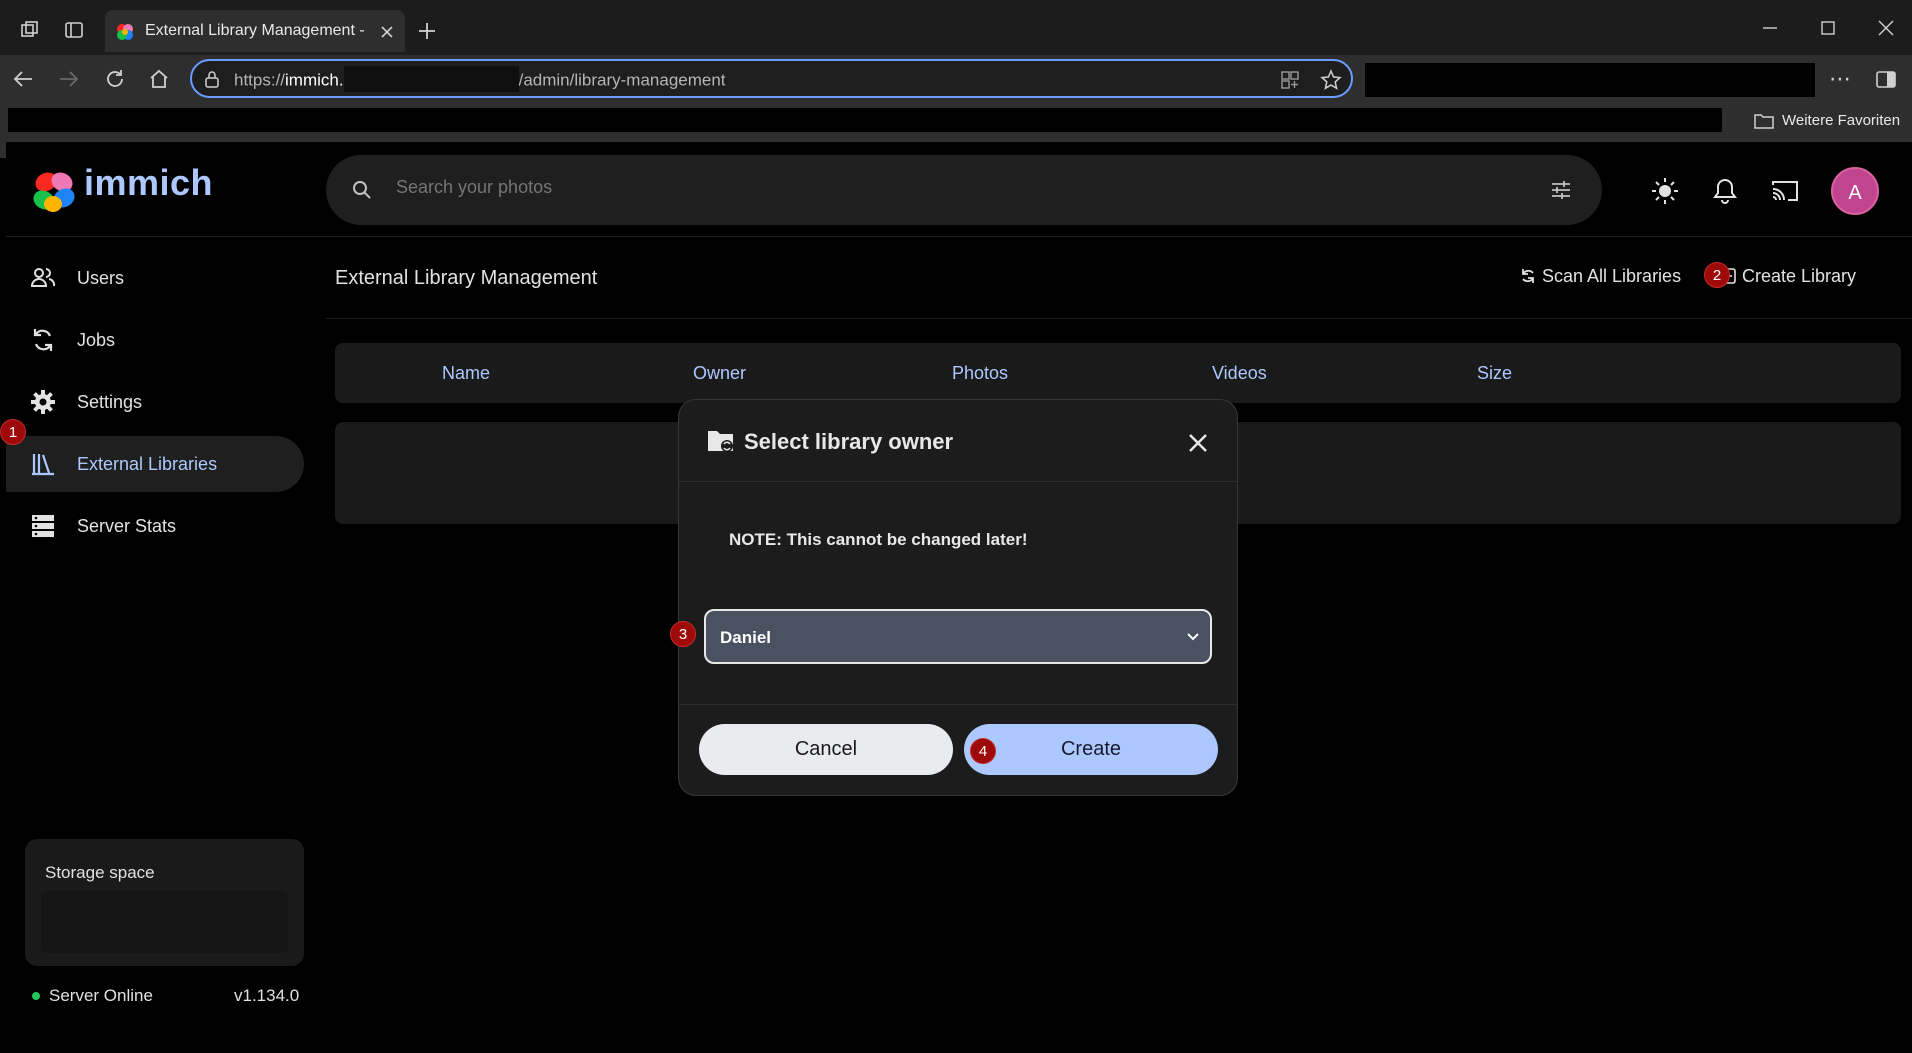  I want to click on minimize-icon, so click(1770, 28).